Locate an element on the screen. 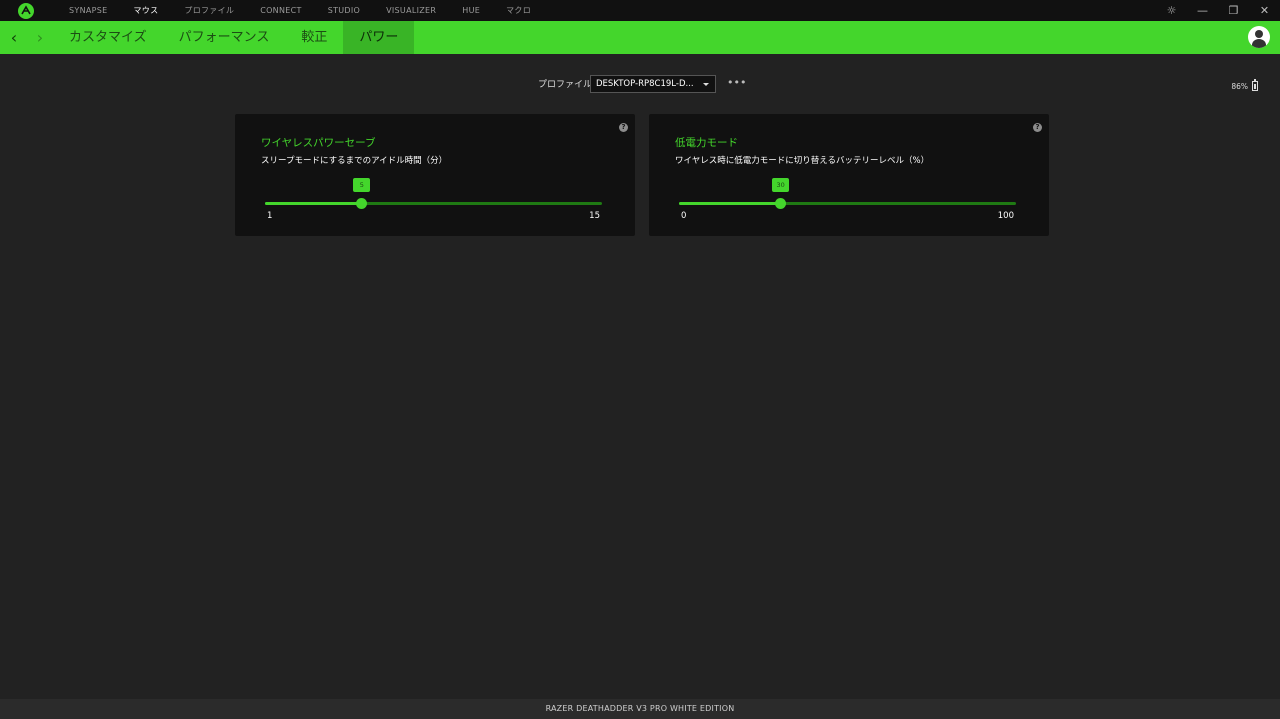 The width and height of the screenshot is (1280, 719). battery-icon is located at coordinates (1255, 85).